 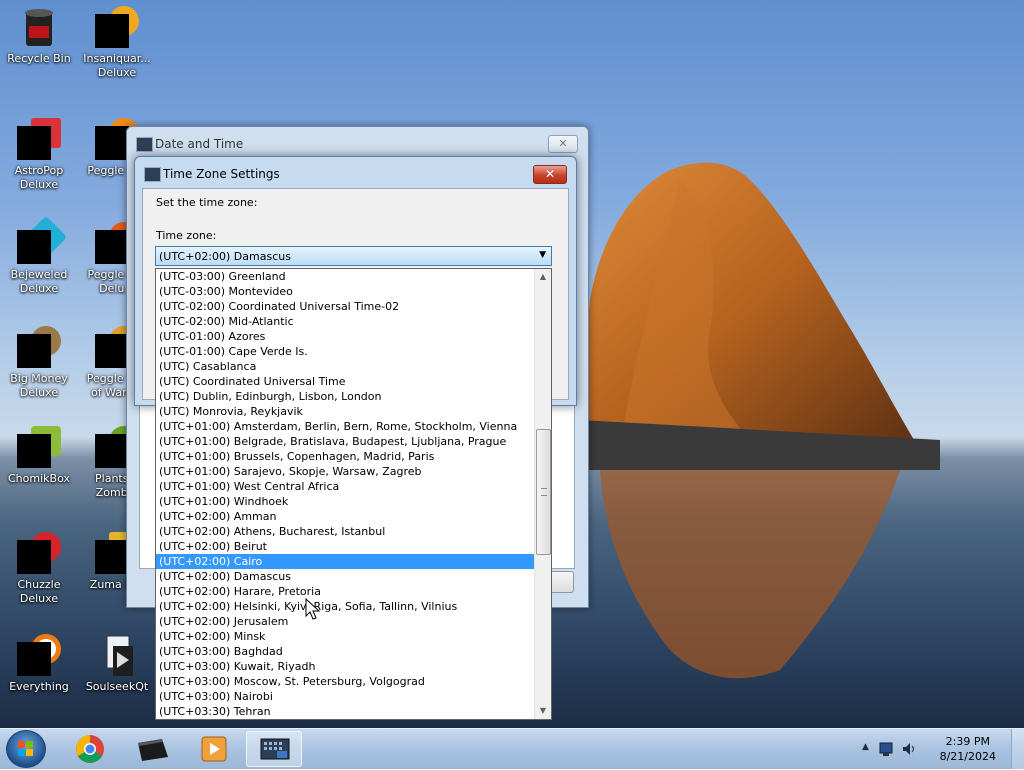 I want to click on time-zone-option: (UTC+02:00) Amman, so click(x=346, y=516).